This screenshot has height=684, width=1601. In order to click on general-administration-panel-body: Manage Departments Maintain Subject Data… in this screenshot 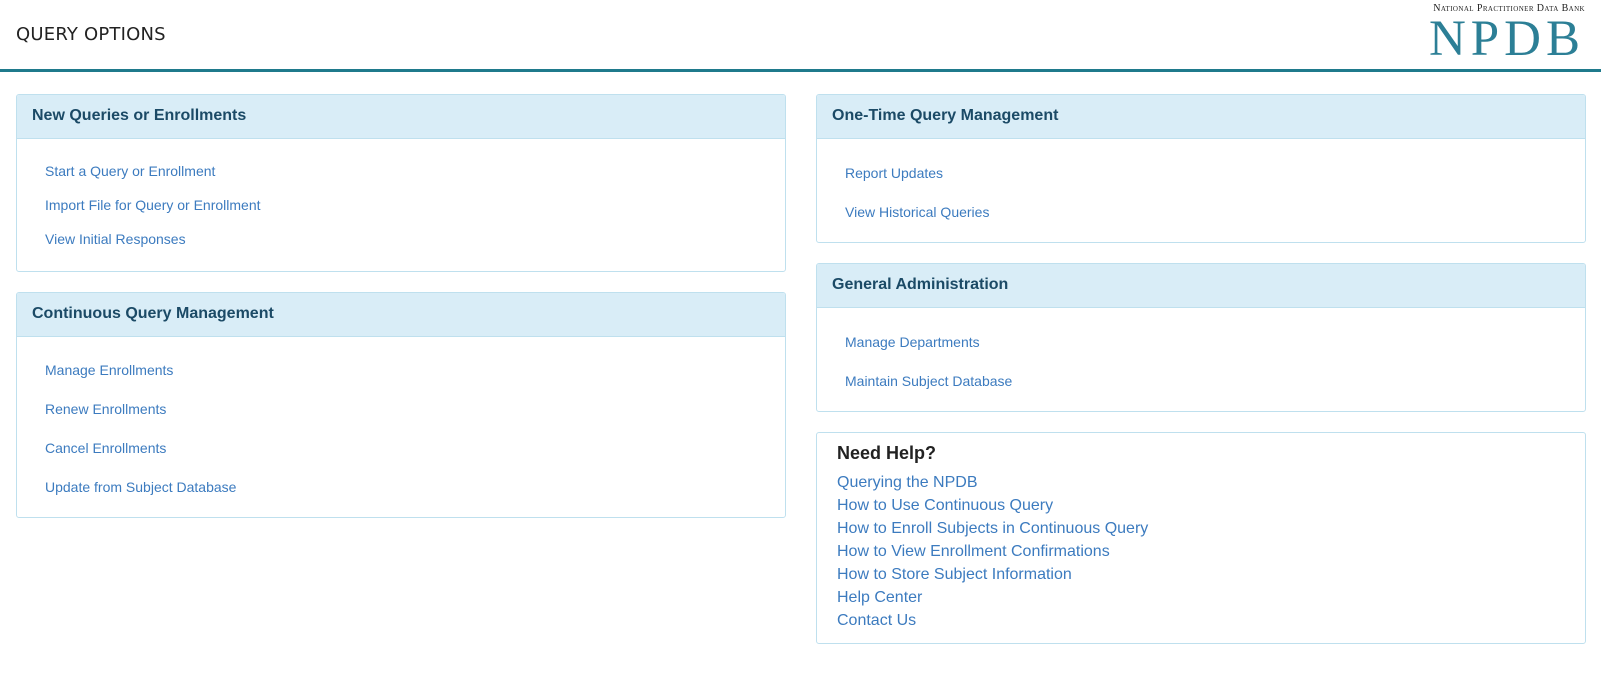, I will do `click(1201, 359)`.